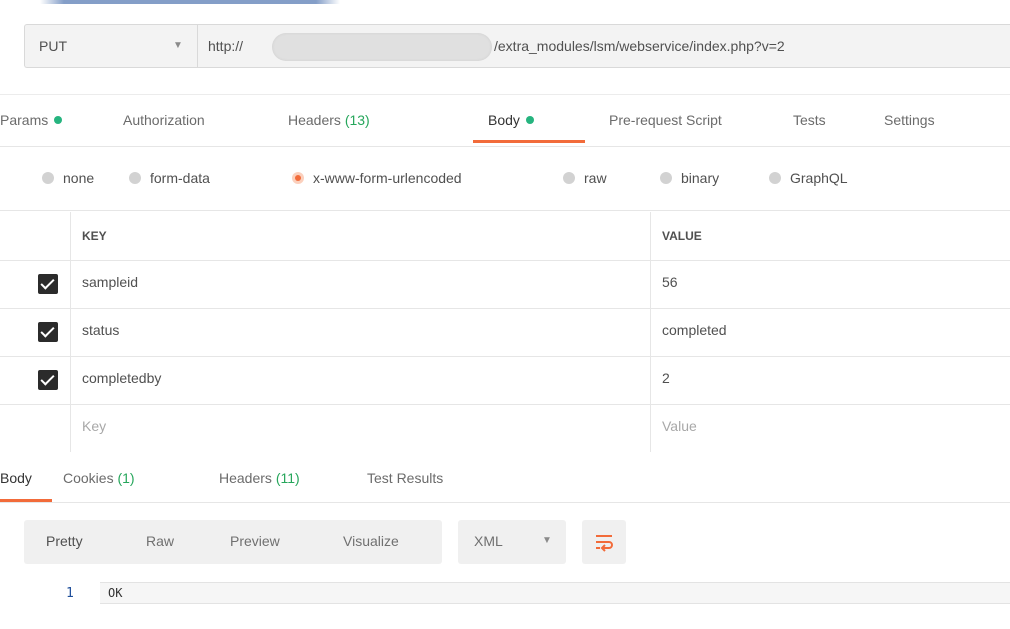 This screenshot has height=629, width=1010. What do you see at coordinates (79, 178) in the screenshot?
I see `body-type-none-label: none` at bounding box center [79, 178].